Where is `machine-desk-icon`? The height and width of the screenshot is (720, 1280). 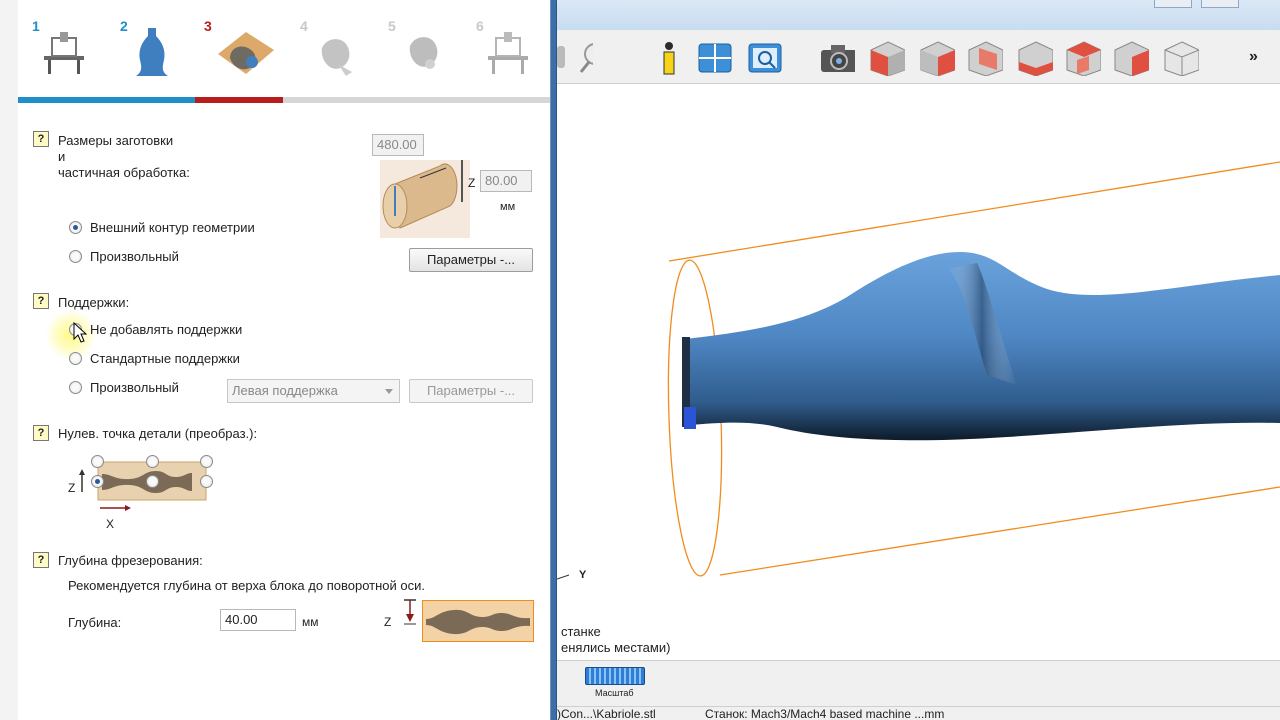
machine-desk-icon is located at coordinates (64, 53).